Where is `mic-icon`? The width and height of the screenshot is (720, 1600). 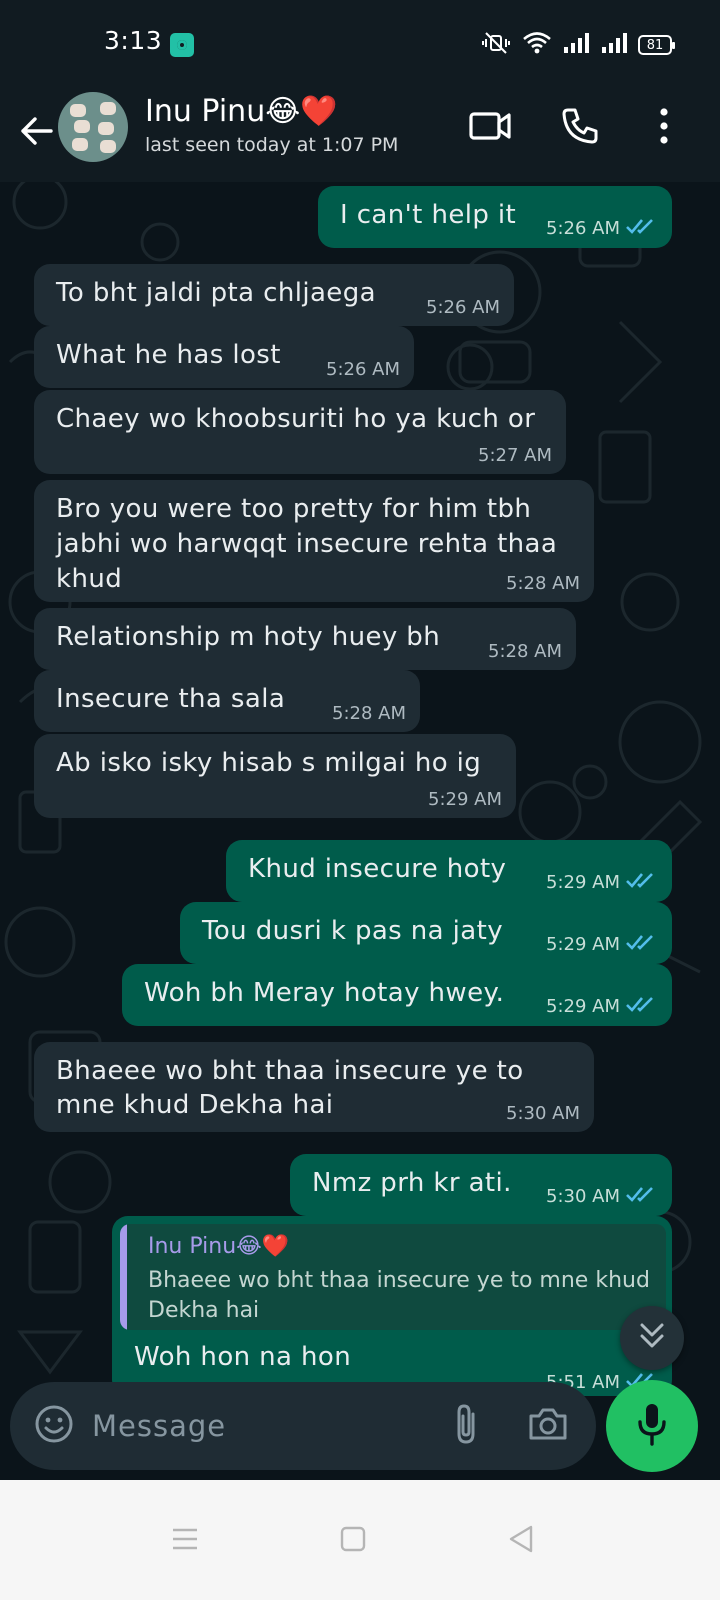 mic-icon is located at coordinates (652, 1426).